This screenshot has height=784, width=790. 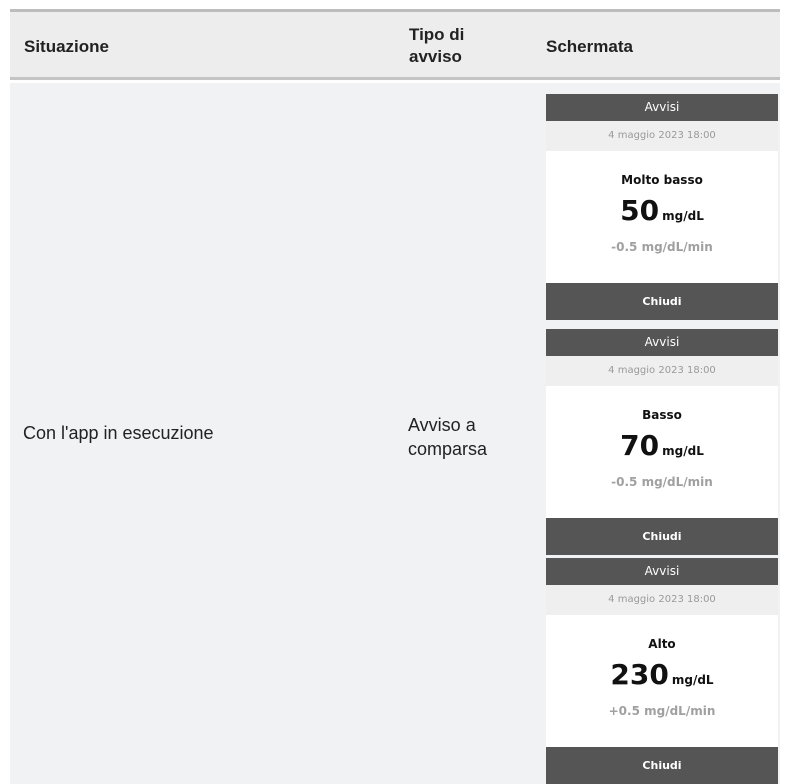 I want to click on glucose-value: 50, so click(x=640, y=210).